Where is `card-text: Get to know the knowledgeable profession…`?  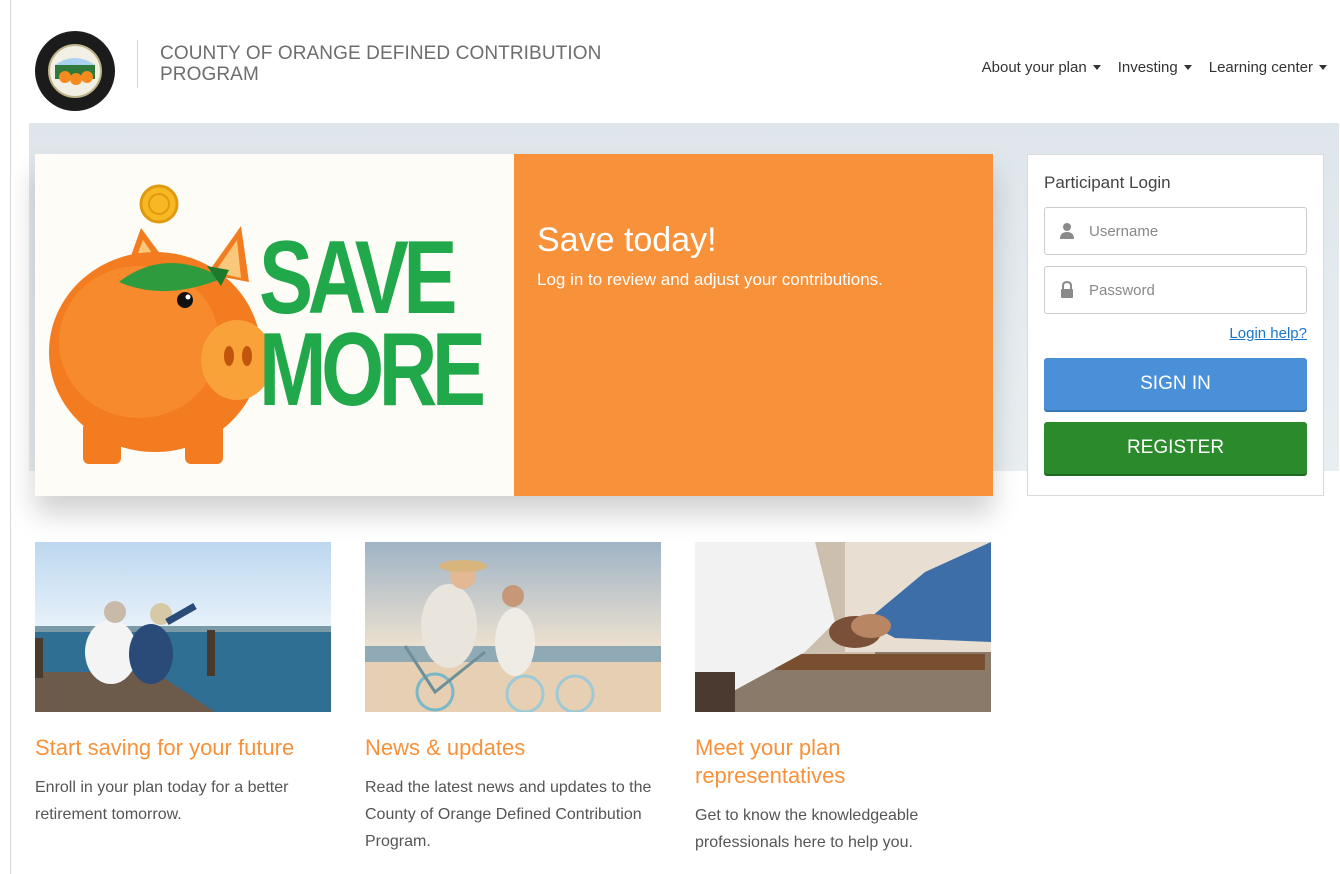 card-text: Get to know the knowledgeable profession… is located at coordinates (807, 829).